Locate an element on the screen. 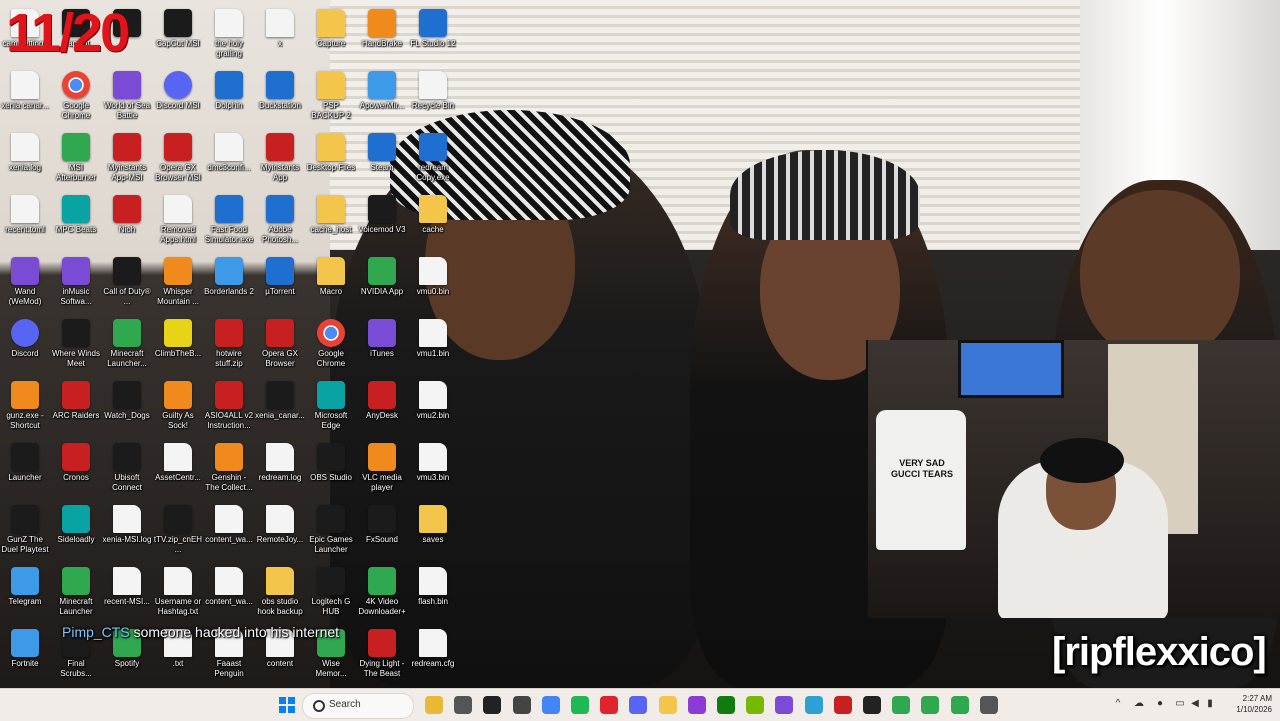  desktop-icon: ARC Raiders is located at coordinates (76, 407).